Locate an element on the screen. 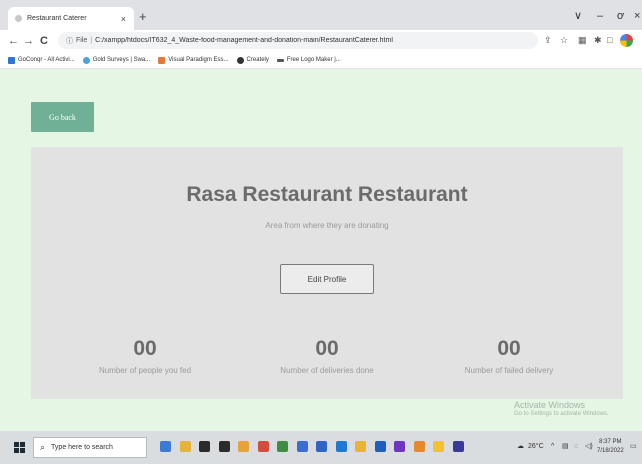 This screenshot has width=642, height=464. new-tab-icon: + is located at coordinates (143, 17).